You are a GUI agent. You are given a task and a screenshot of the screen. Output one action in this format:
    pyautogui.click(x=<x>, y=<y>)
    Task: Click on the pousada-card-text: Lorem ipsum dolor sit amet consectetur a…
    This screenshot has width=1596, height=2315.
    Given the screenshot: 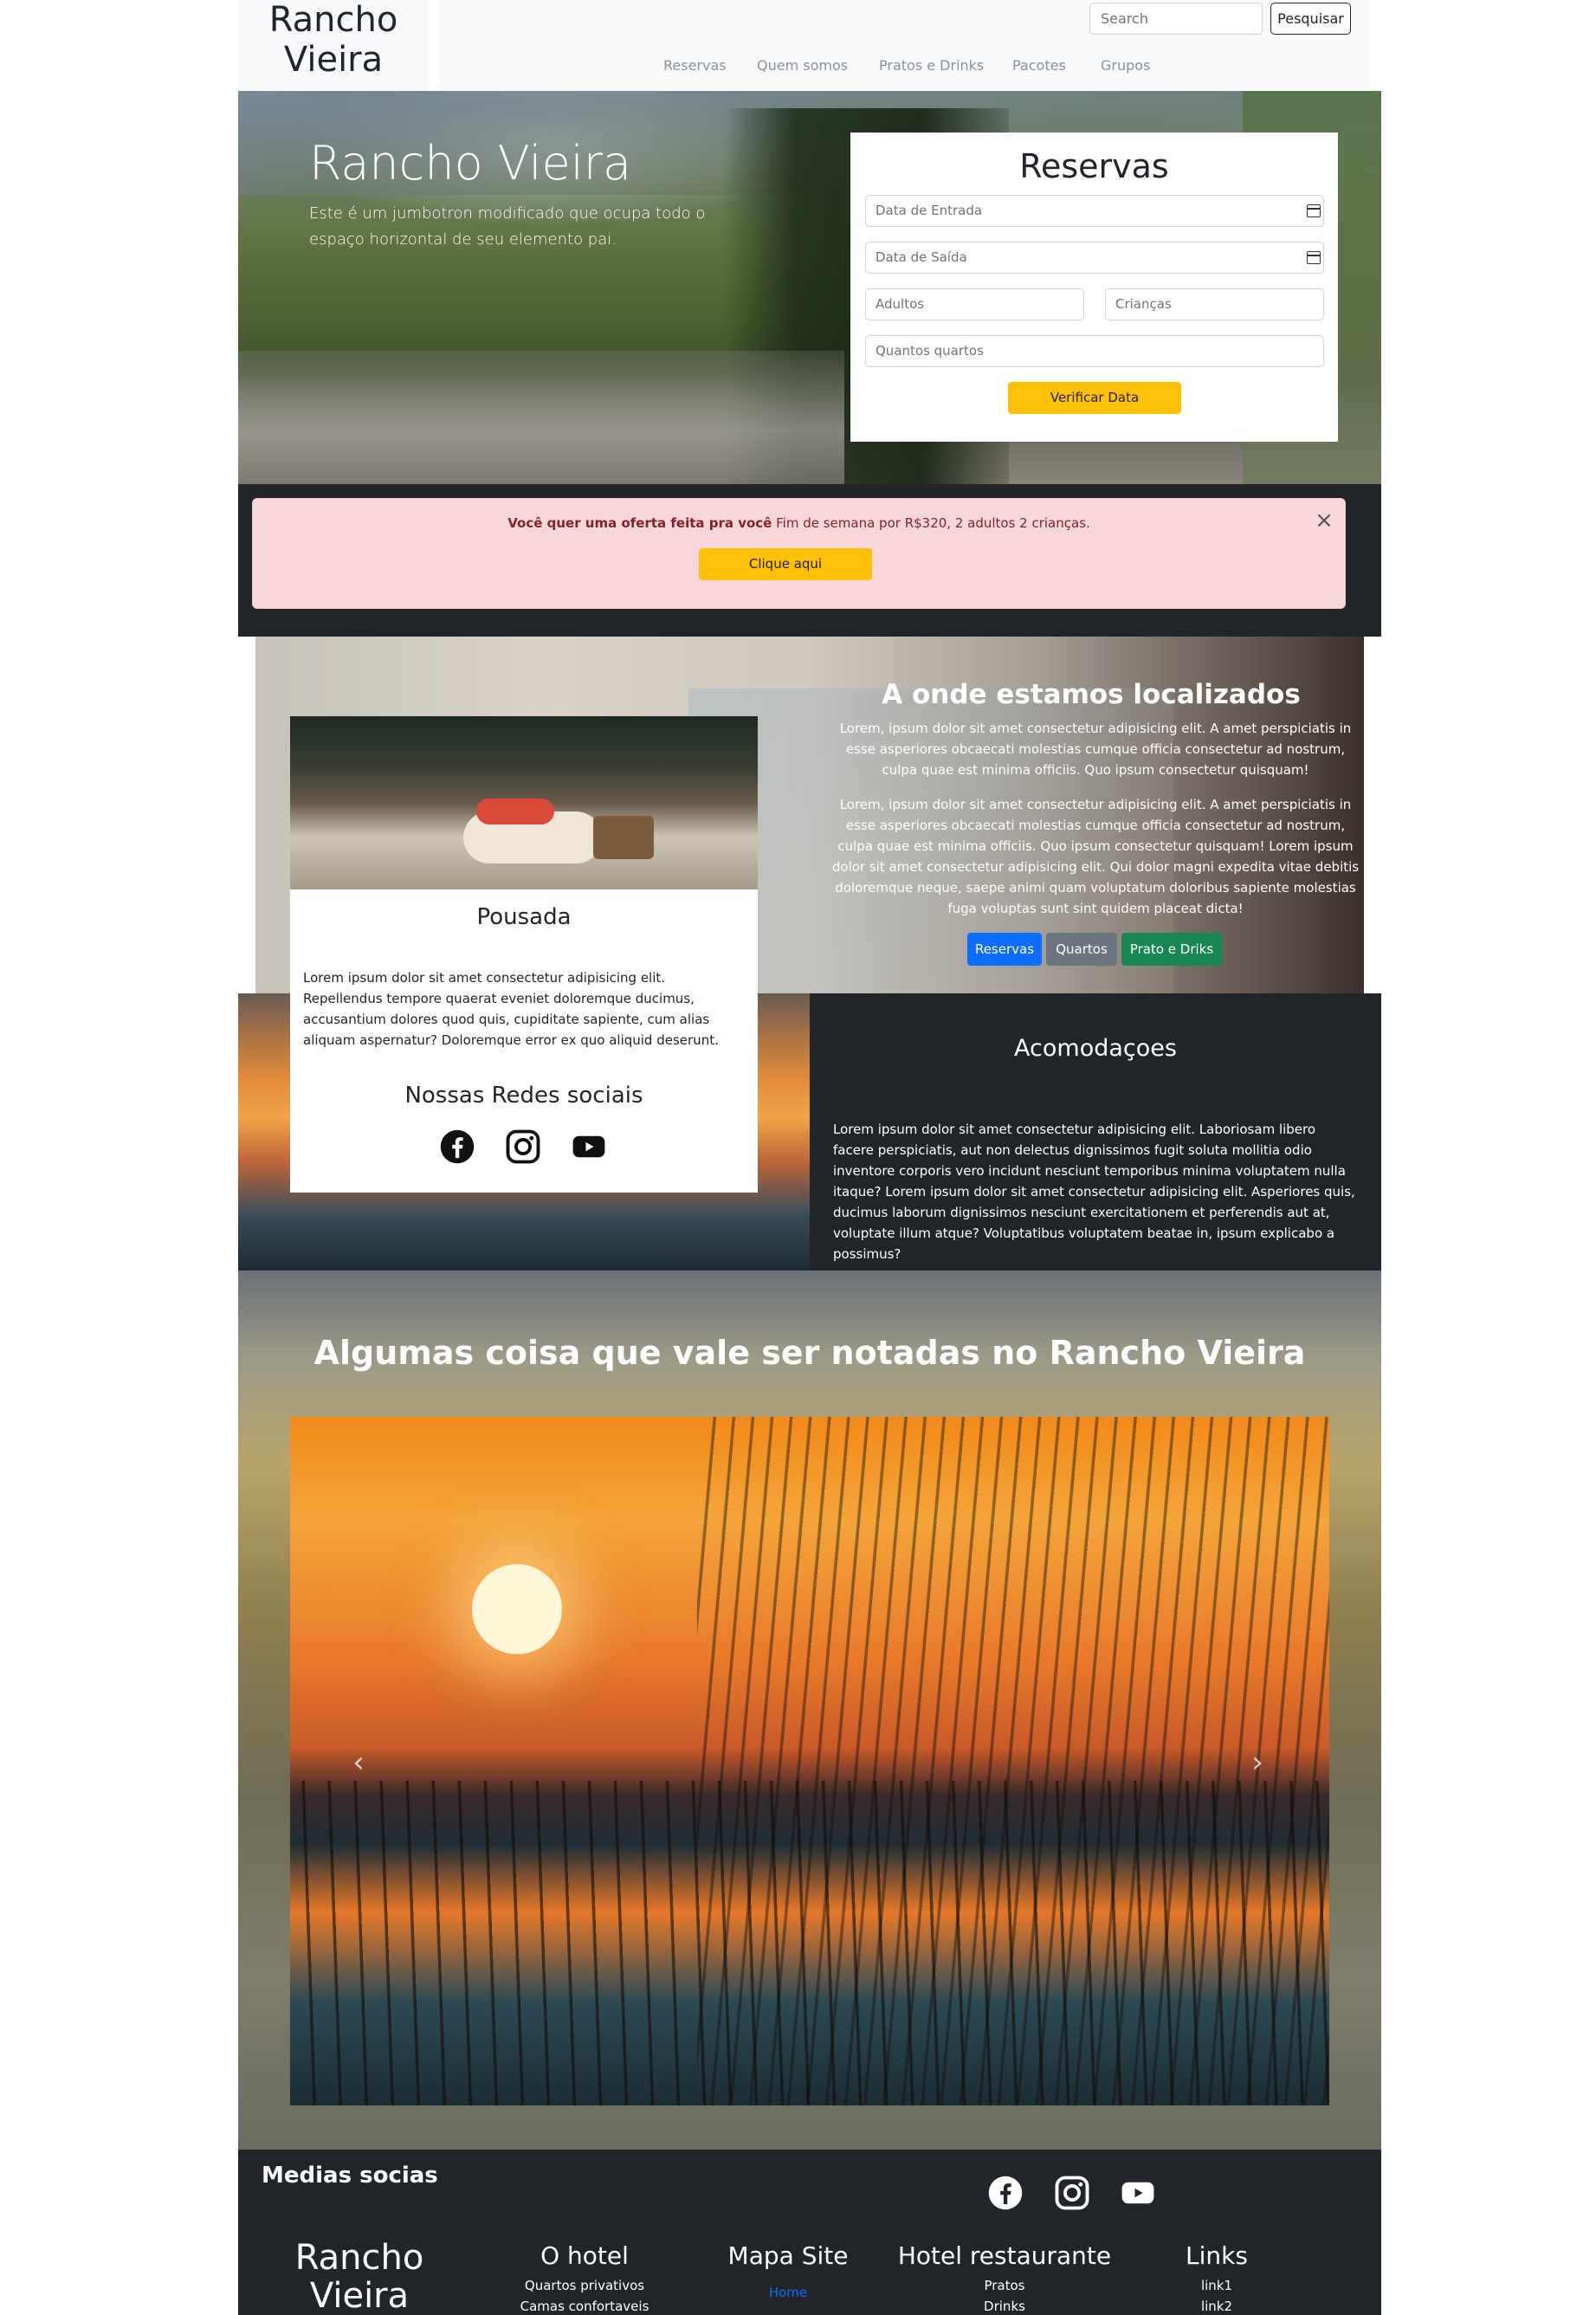 What is the action you would take?
    pyautogui.click(x=511, y=1009)
    